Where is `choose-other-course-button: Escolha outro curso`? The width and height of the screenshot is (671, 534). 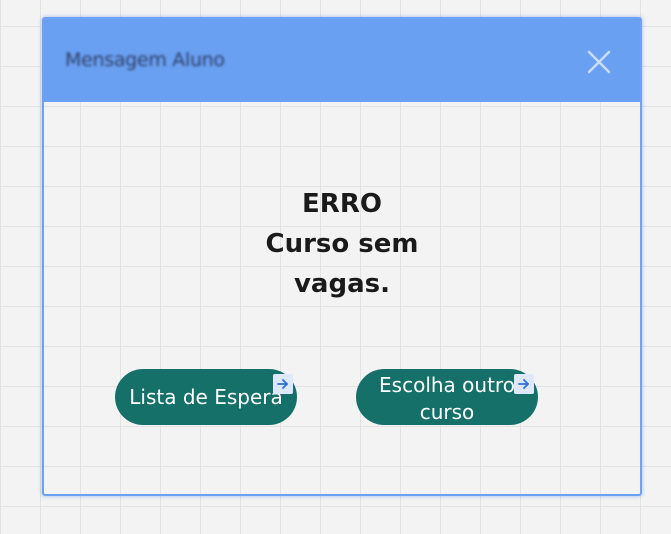
choose-other-course-button: Escolha outro curso is located at coordinates (447, 397).